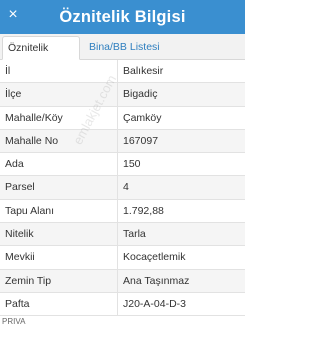 This screenshot has height=338, width=320. Describe the element at coordinates (14, 321) in the screenshot. I see `logo: PRIVA` at that location.